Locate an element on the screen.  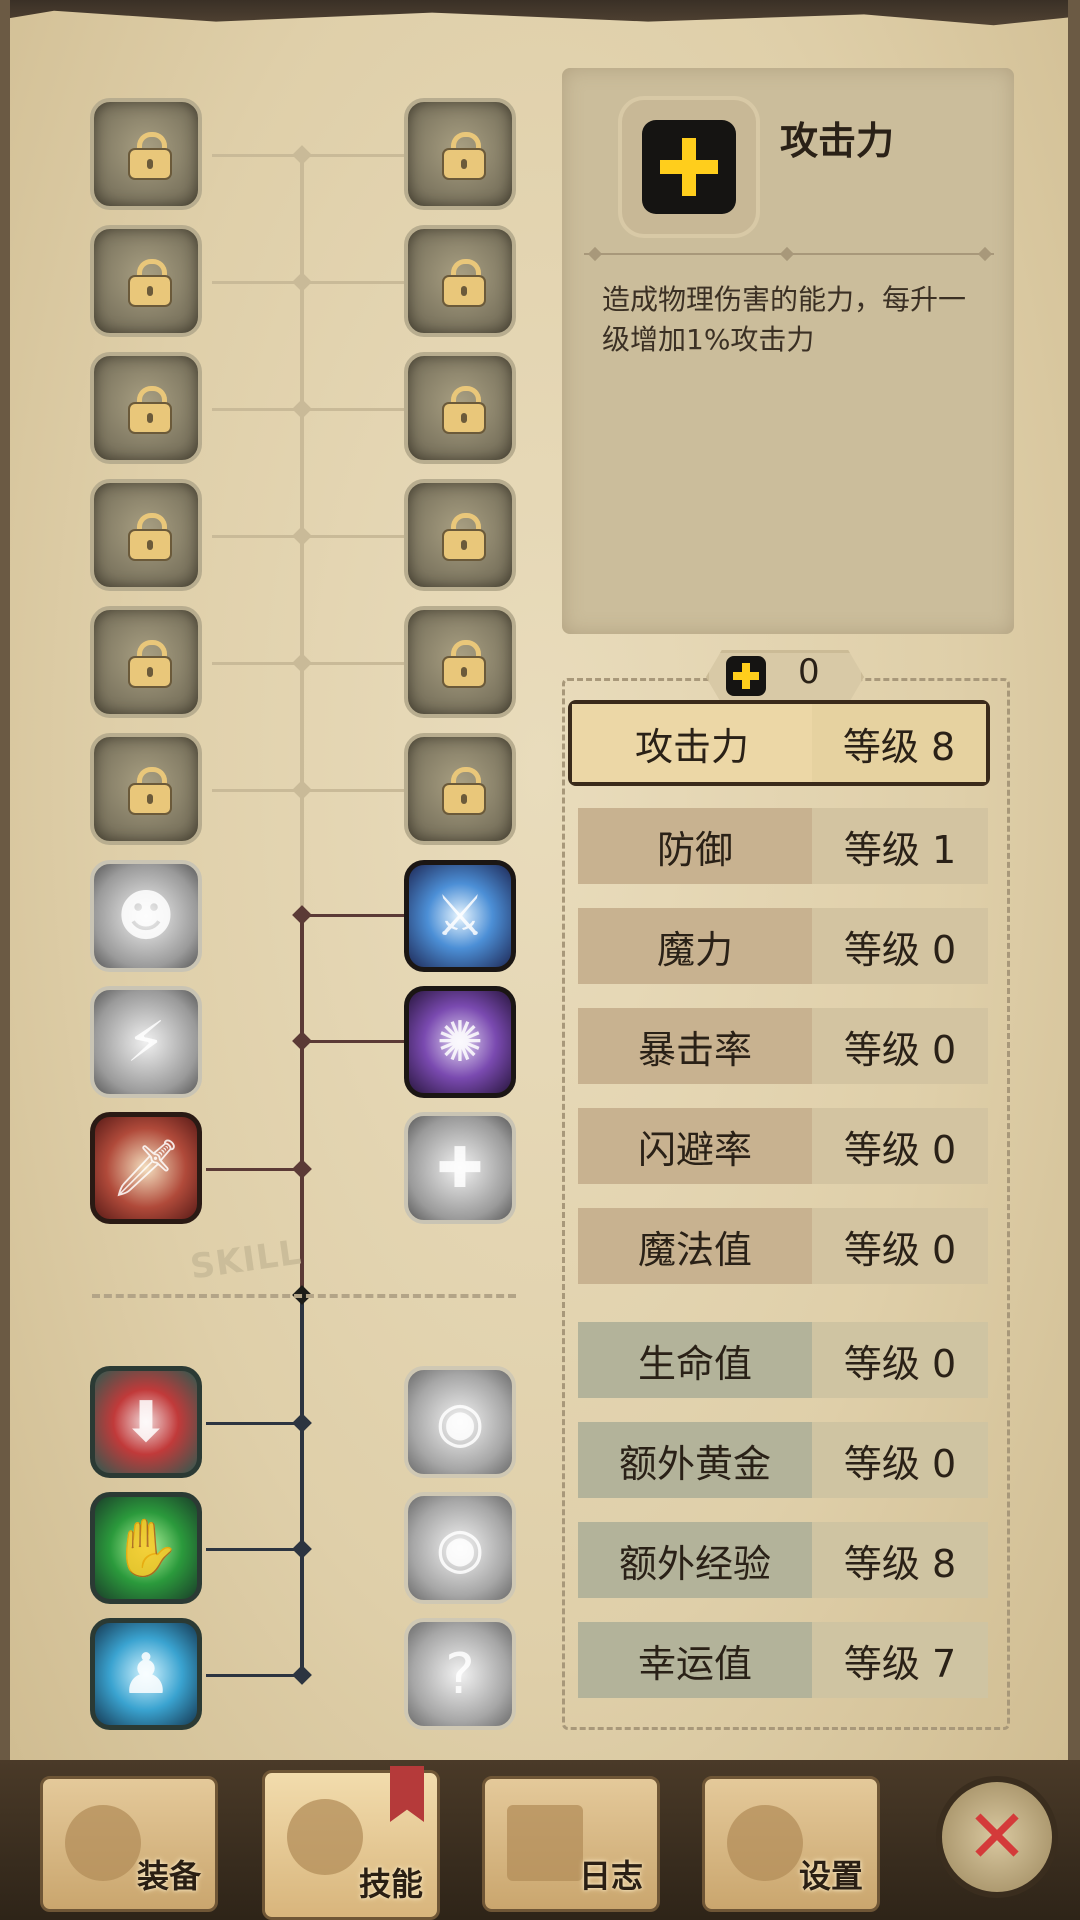
shadow-figure-icon: ☻ is located at coordinates (146, 916).